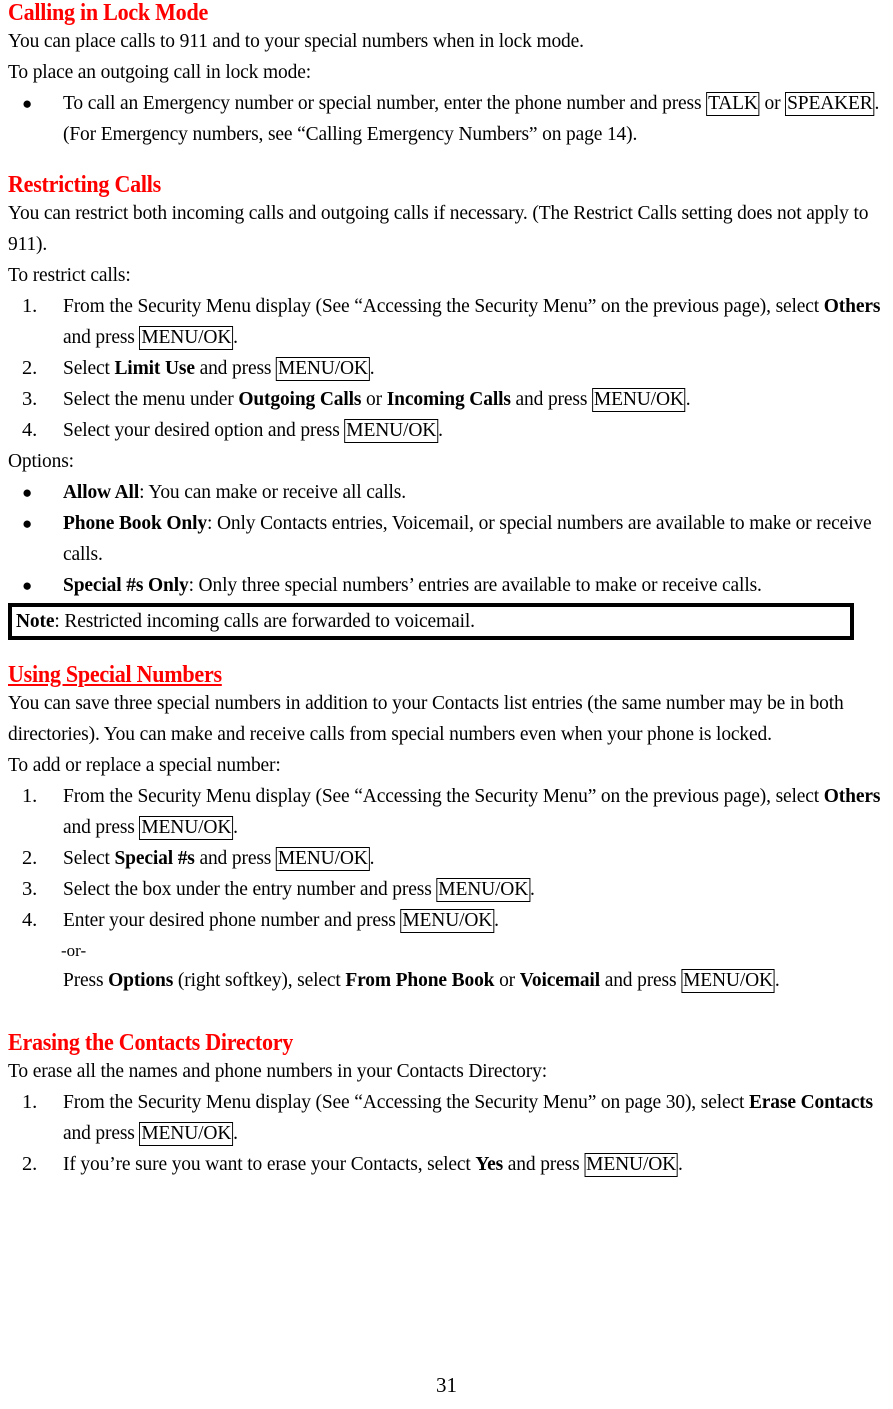  I want to click on section-heading-restricting-calls: Restricting Calls, so click(84, 185).